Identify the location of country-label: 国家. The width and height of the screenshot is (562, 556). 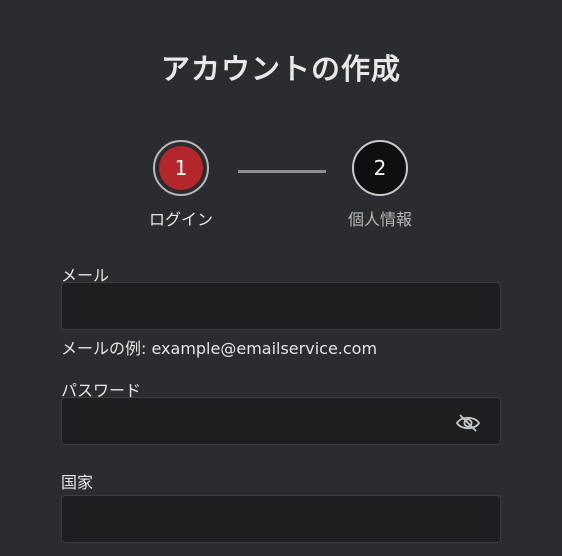
(77, 482).